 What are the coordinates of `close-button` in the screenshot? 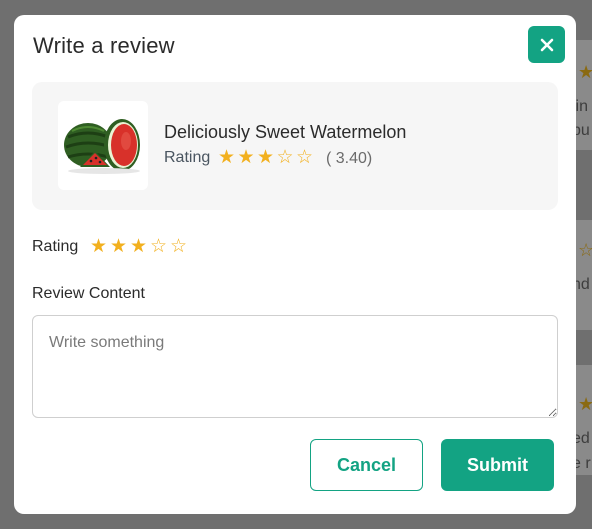 It's located at (546, 44).